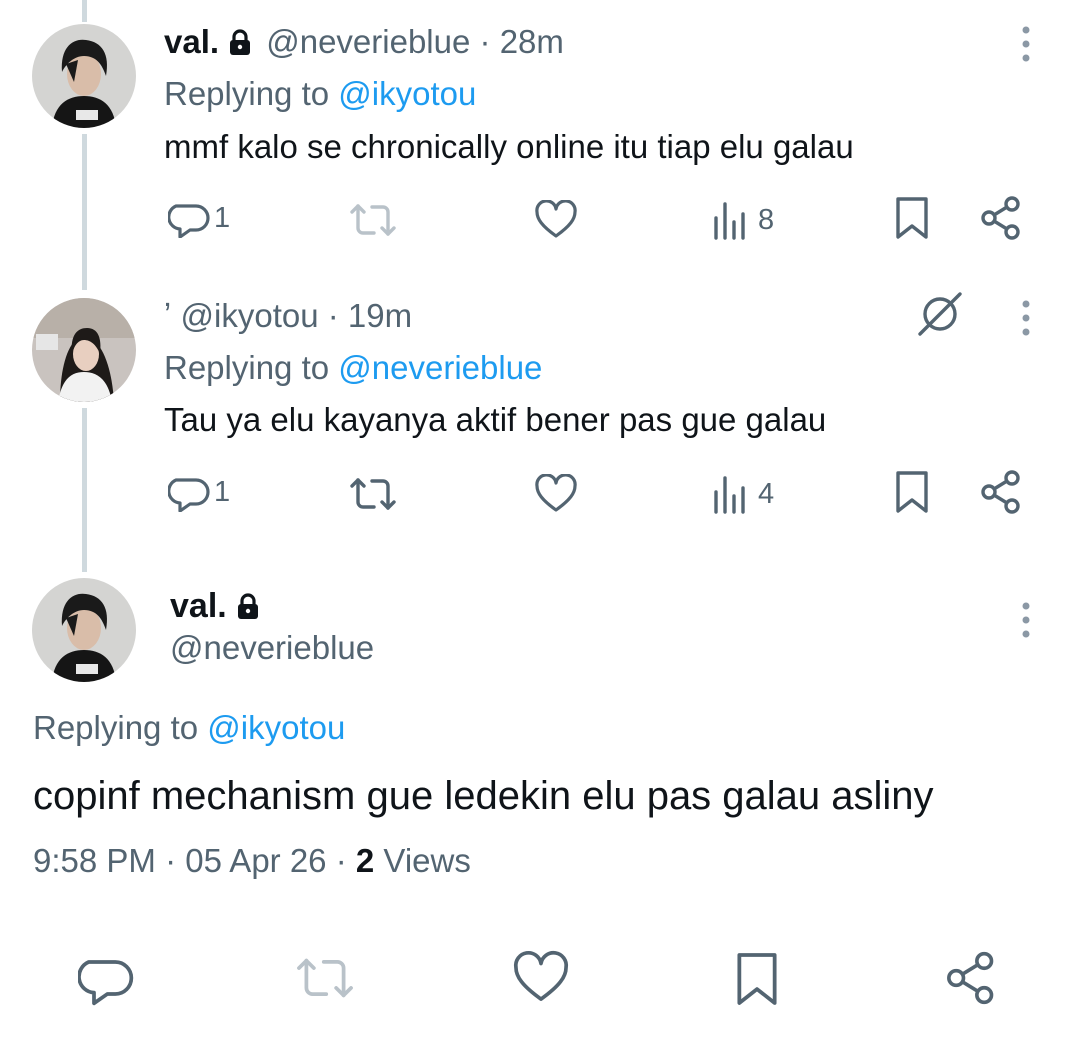 The image size is (1080, 1055). Describe the element at coordinates (427, 860) in the screenshot. I see `views-label: Views` at that location.